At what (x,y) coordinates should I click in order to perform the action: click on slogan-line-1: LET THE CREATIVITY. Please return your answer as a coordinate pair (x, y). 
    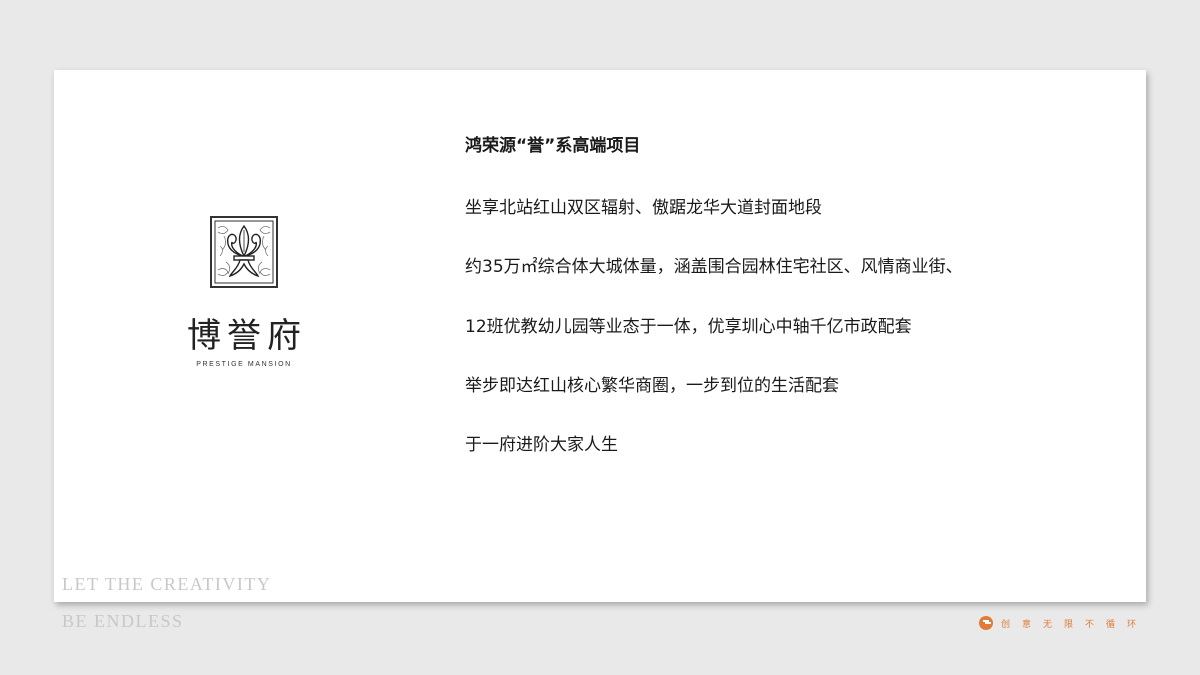
    Looking at the image, I should click on (167, 584).